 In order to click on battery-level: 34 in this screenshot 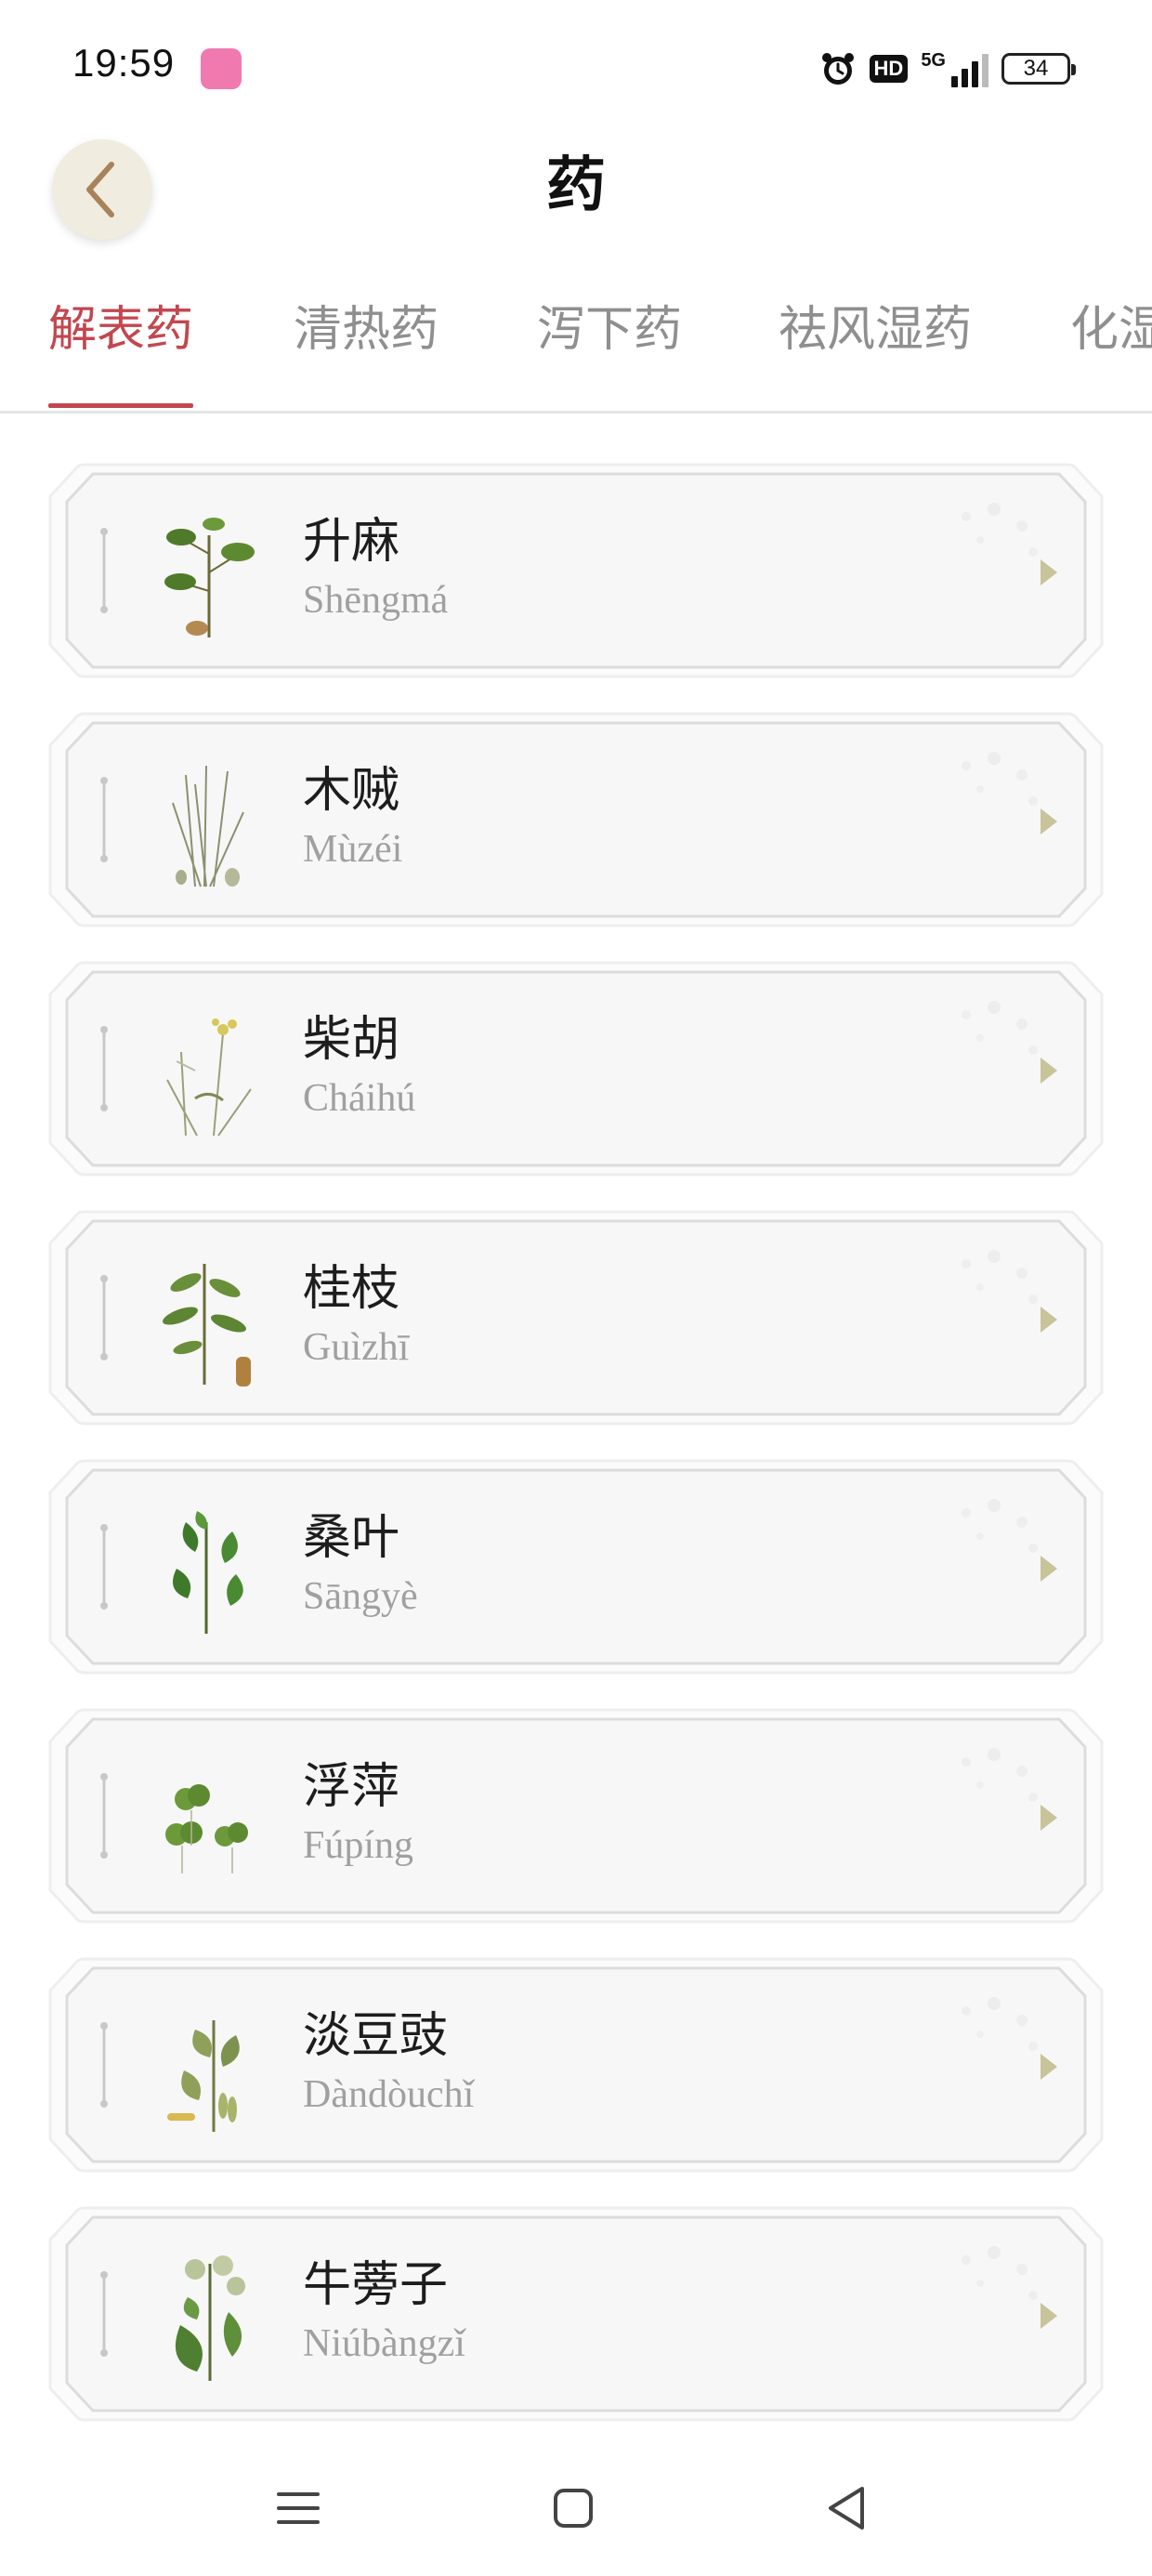, I will do `click(1036, 68)`.